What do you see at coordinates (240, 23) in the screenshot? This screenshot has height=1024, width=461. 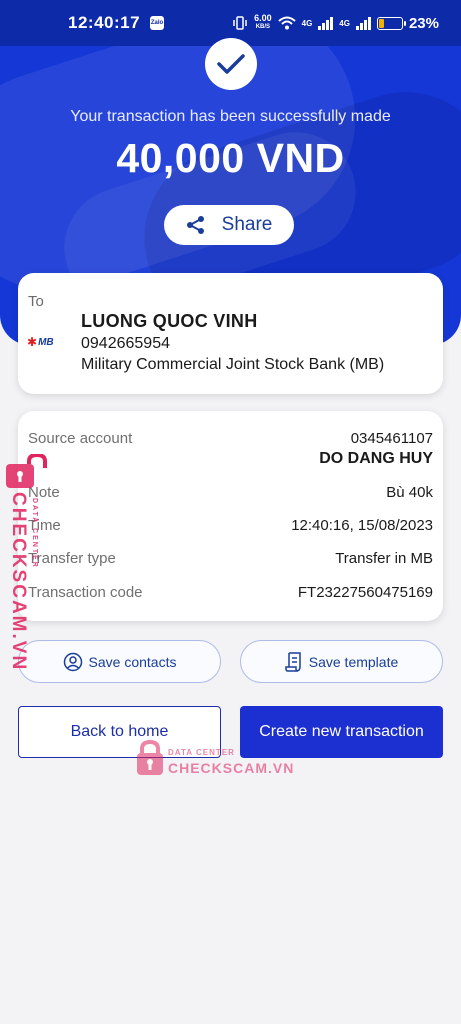 I see `vibrate-icon` at bounding box center [240, 23].